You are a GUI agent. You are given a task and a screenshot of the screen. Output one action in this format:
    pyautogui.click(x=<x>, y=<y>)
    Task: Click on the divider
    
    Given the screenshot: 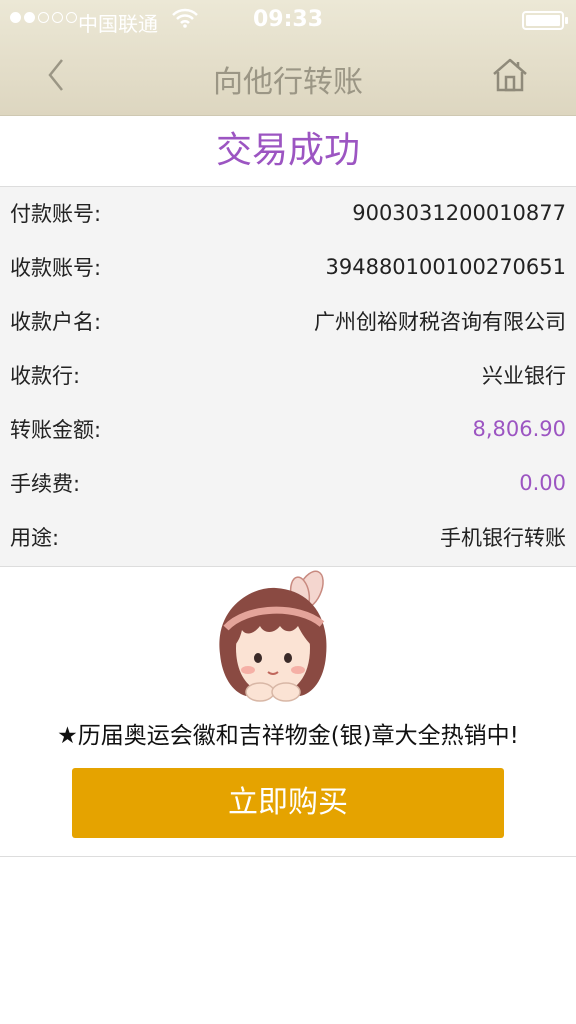 What is the action you would take?
    pyautogui.click(x=288, y=856)
    